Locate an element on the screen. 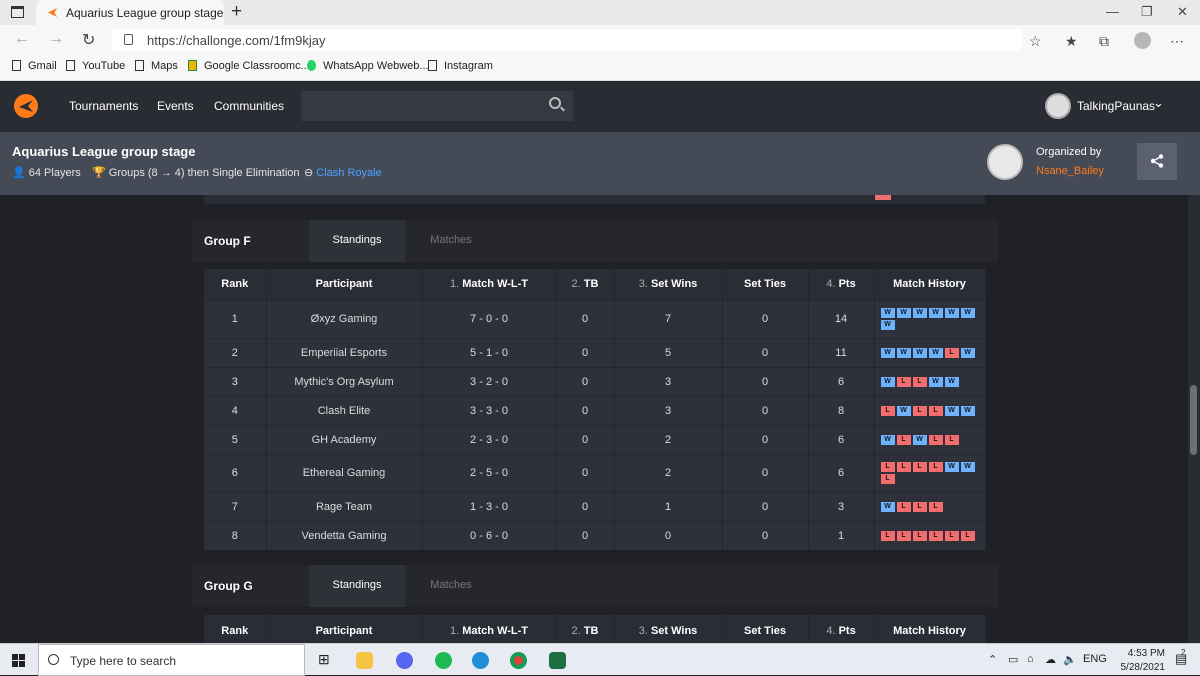  cell-participant: Emperiial Esports is located at coordinates (344, 352).